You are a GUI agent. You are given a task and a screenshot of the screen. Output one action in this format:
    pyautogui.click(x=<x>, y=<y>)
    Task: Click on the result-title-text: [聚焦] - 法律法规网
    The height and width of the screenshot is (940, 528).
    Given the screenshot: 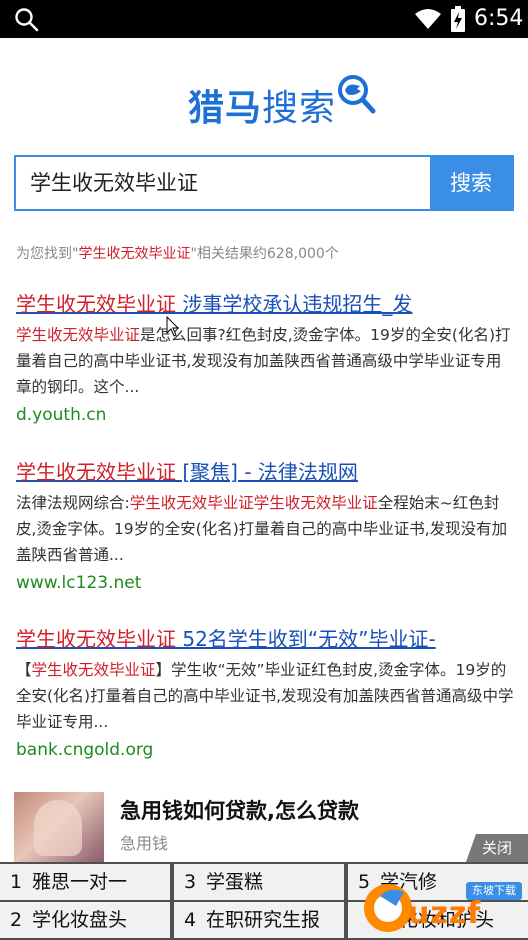 What is the action you would take?
    pyautogui.click(x=267, y=472)
    